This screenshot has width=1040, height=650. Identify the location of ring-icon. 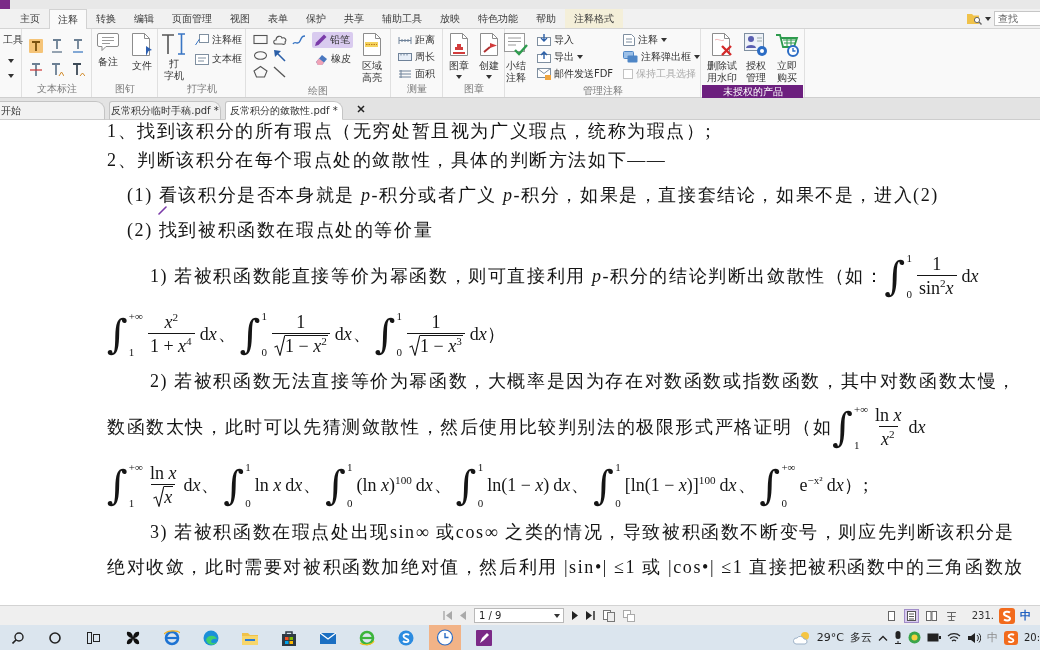
(54, 637).